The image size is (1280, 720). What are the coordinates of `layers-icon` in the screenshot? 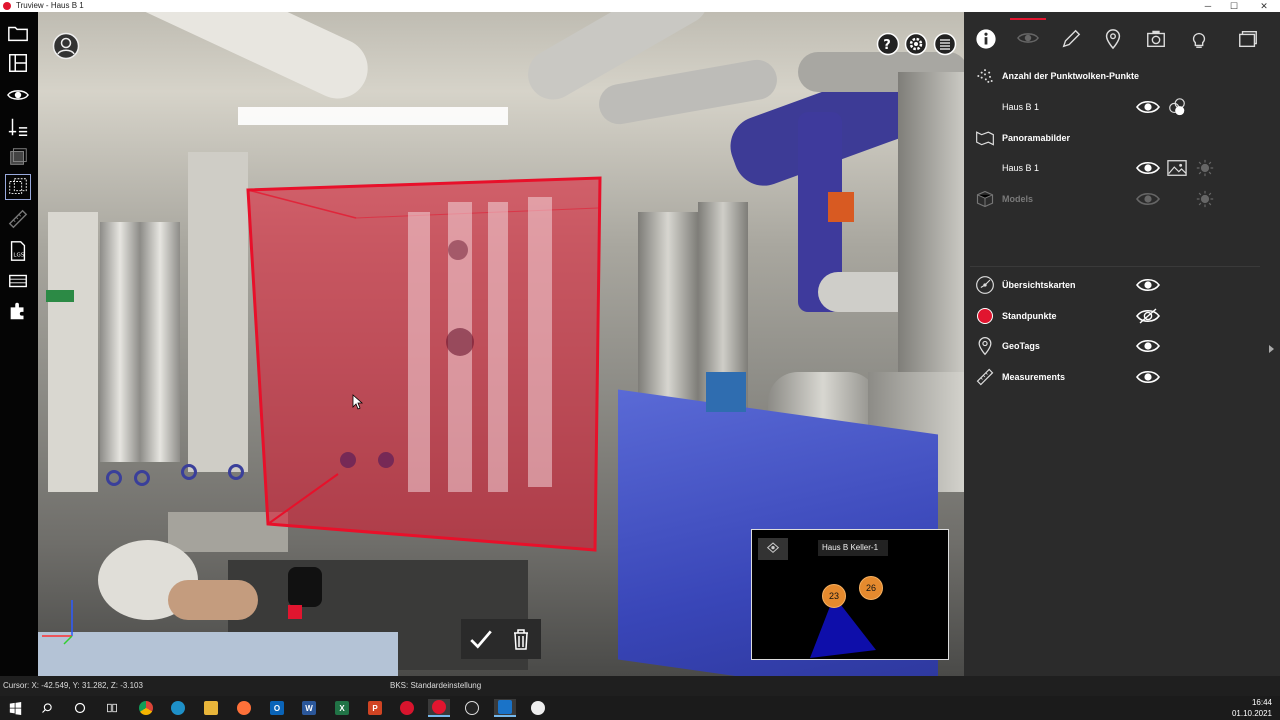 It's located at (18, 157).